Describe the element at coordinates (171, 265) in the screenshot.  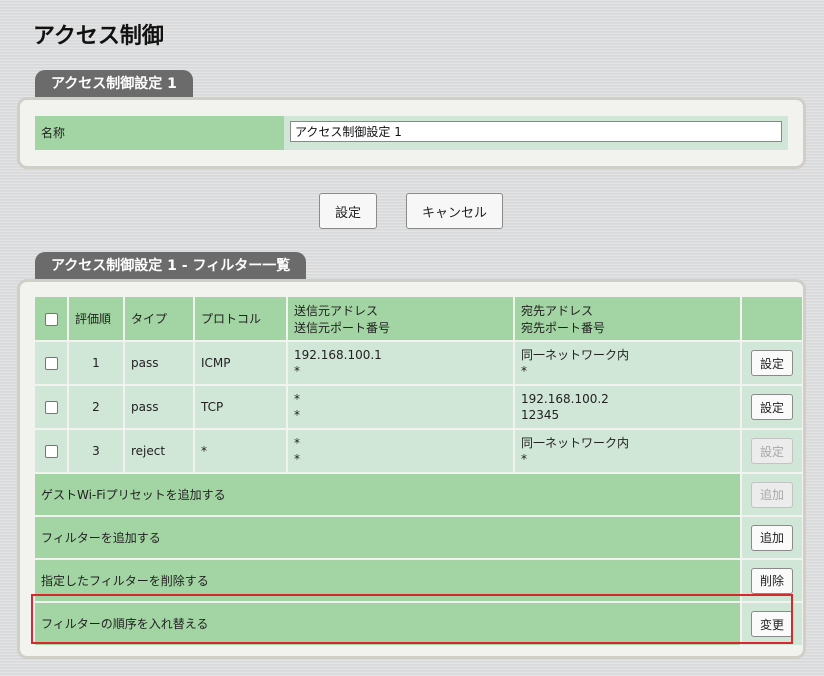
I see `filter-section-tab: アクセス制御設定 1 - フィルター一覧` at that location.